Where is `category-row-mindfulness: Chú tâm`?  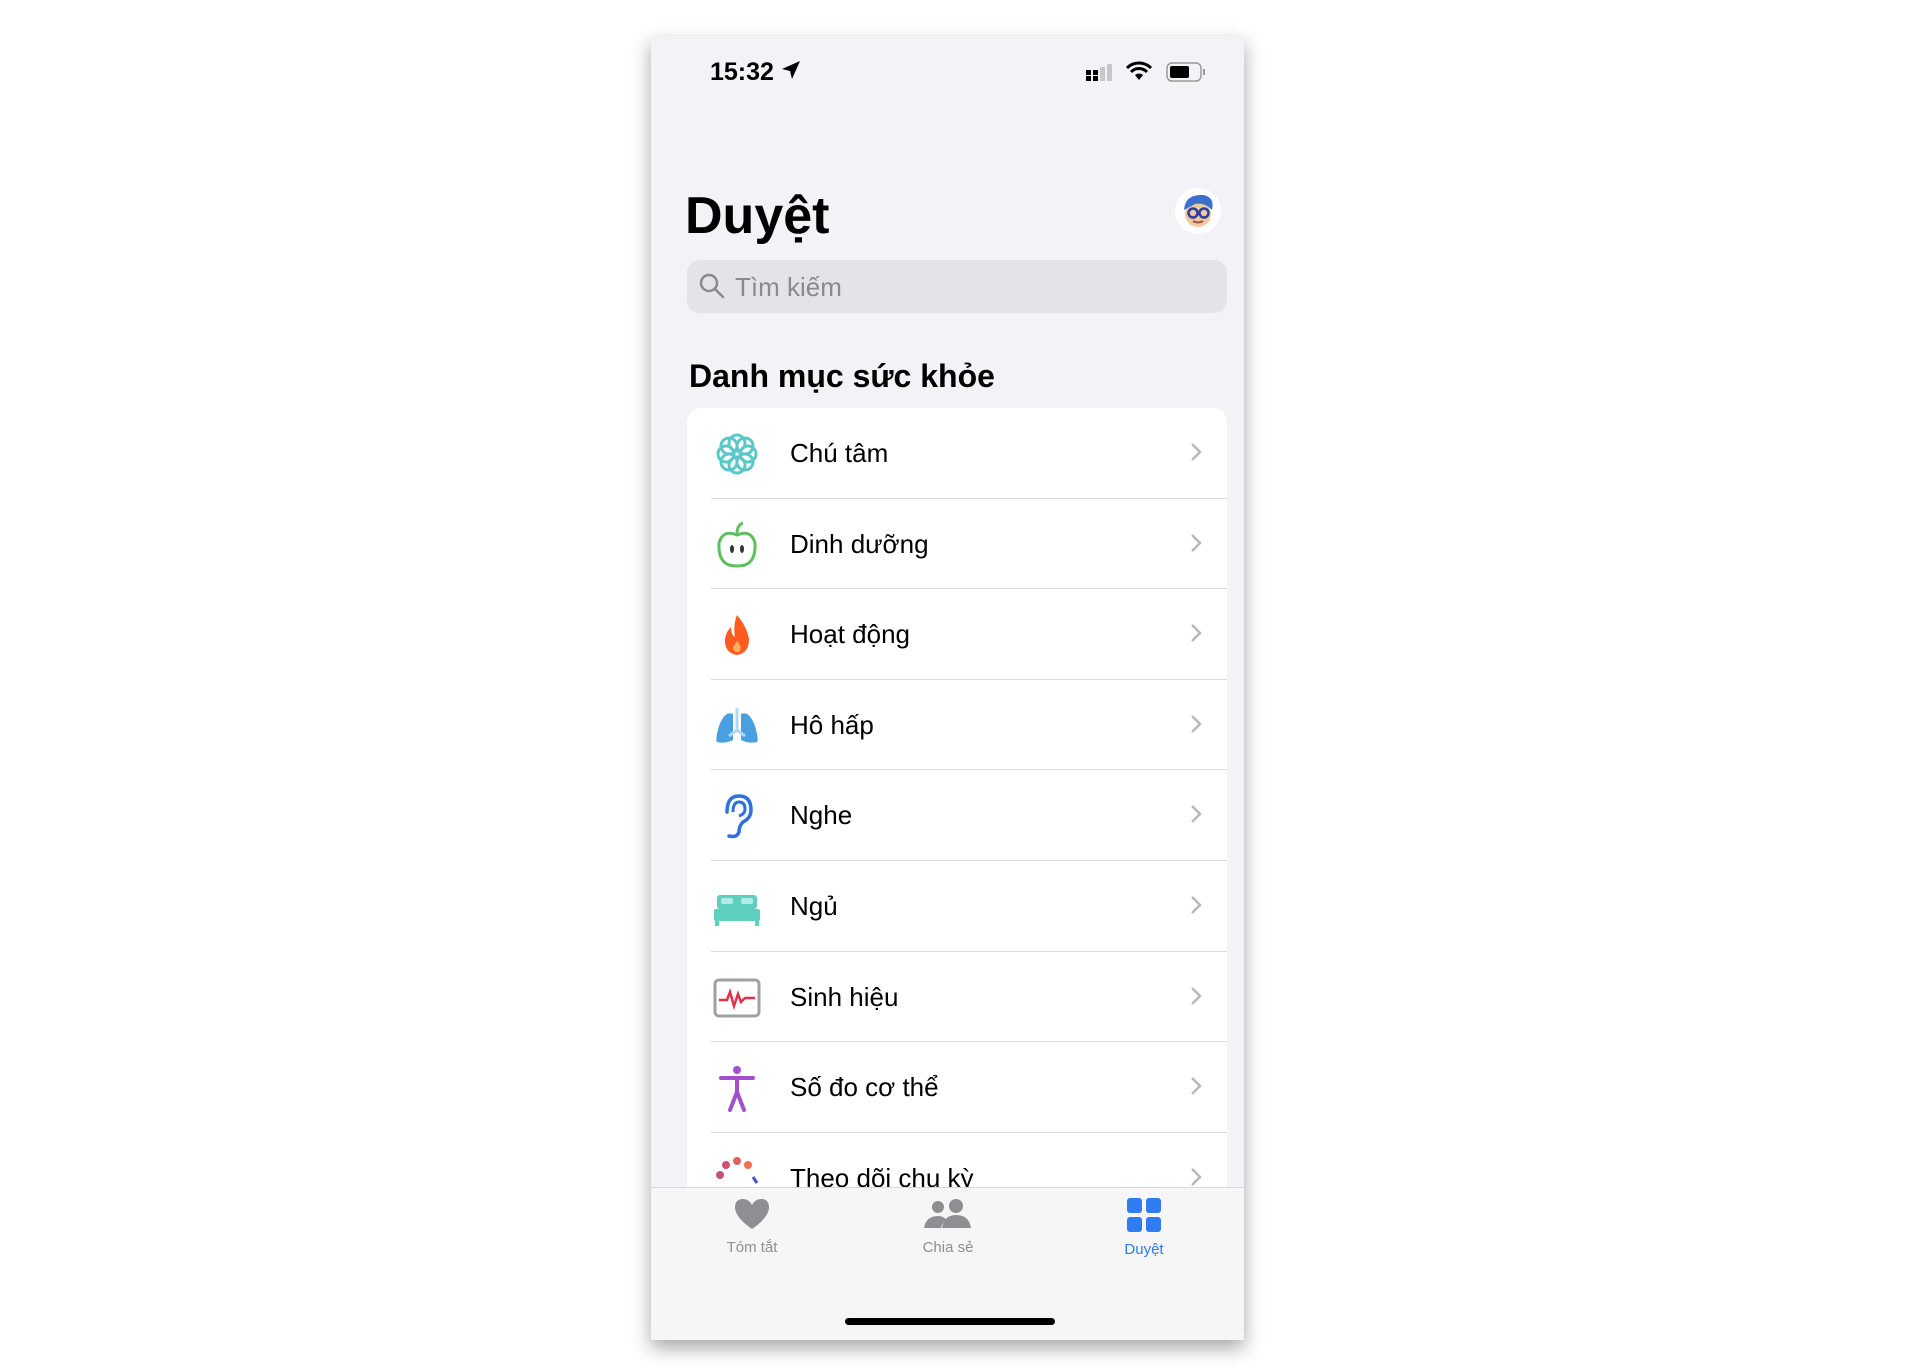
category-row-mindfulness: Chú tâm is located at coordinates (957, 453).